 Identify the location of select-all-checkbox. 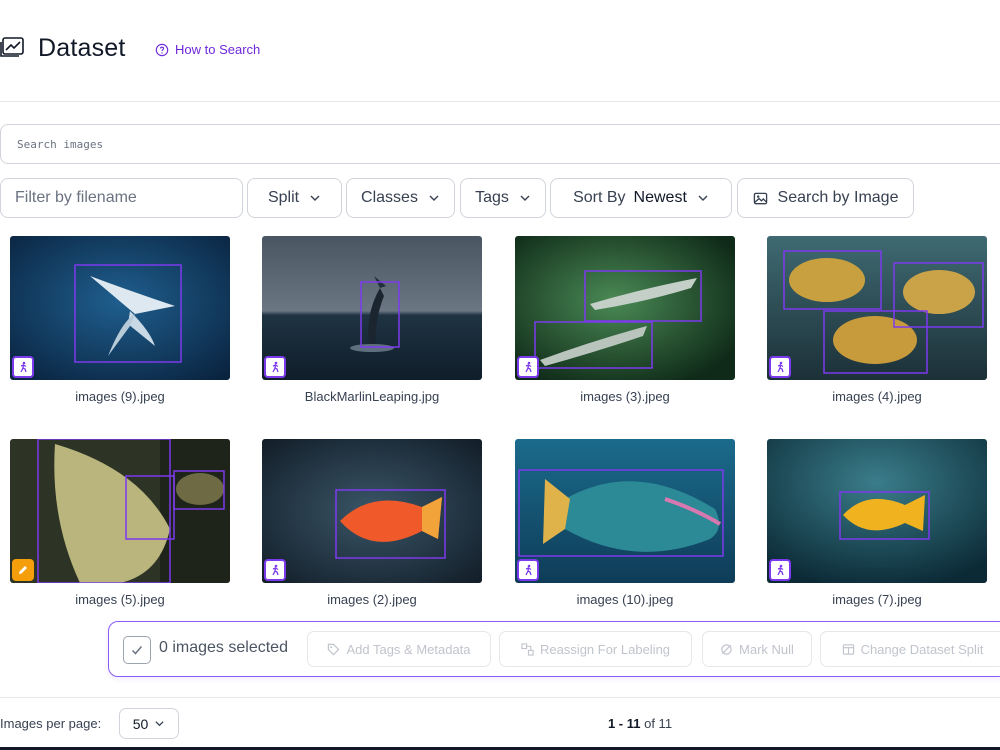
(137, 650).